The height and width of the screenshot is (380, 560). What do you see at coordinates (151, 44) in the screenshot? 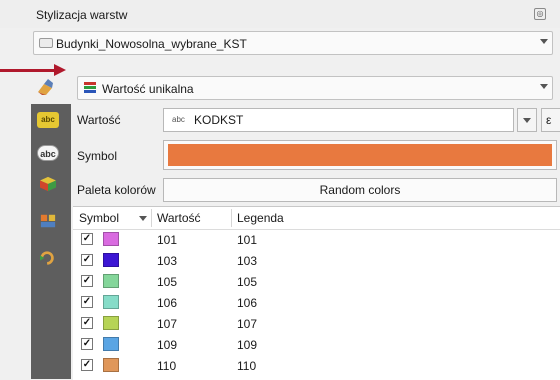
I see `layer-select-value: Budynki_Nowosolna_wybrane_KST` at bounding box center [151, 44].